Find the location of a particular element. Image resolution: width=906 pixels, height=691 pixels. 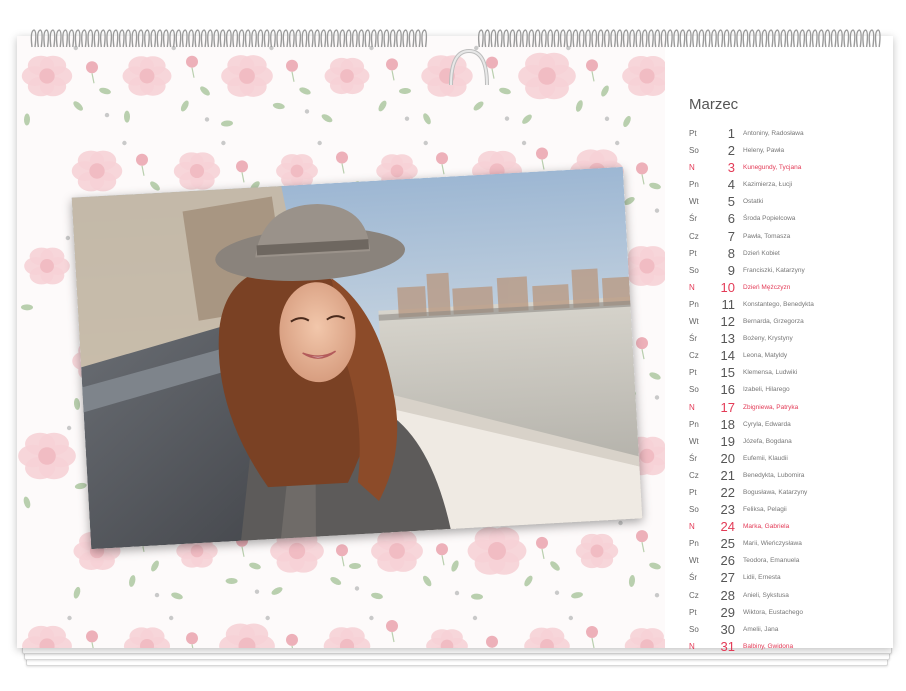

day-number: 11 is located at coordinates (728, 304).